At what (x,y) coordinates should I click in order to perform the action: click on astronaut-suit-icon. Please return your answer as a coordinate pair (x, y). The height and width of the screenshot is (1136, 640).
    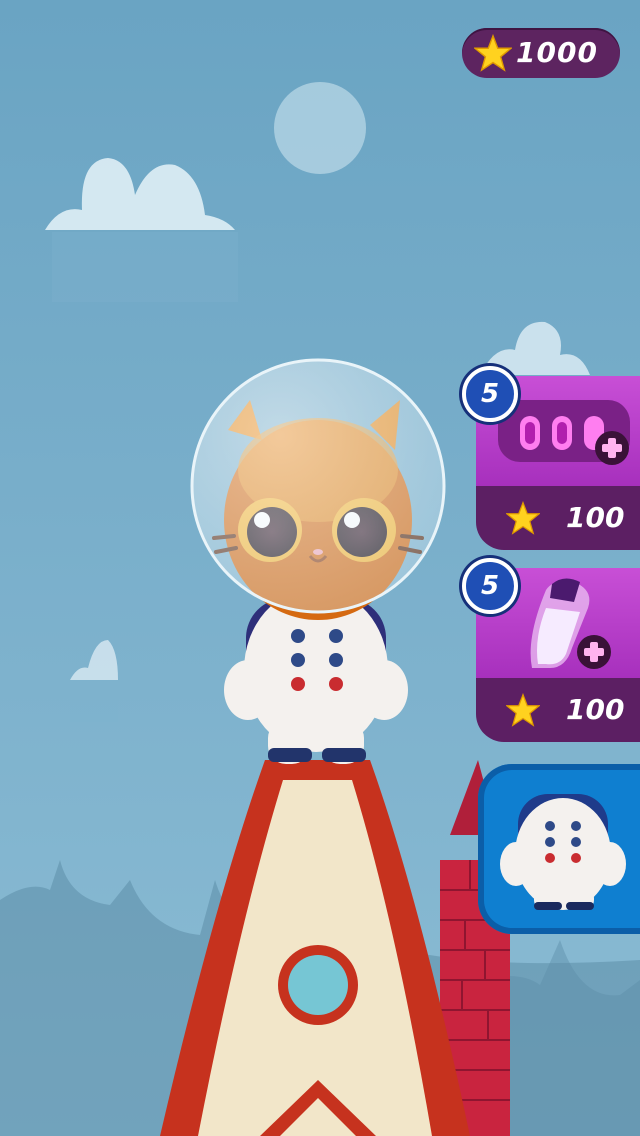
    Looking at the image, I should click on (563, 852).